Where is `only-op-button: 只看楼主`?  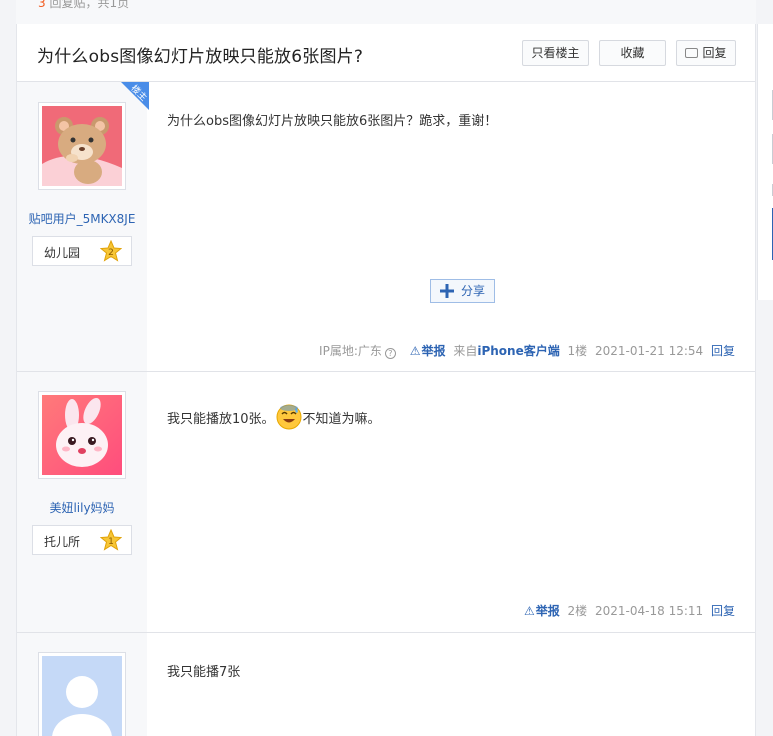 only-op-button: 只看楼主 is located at coordinates (555, 53).